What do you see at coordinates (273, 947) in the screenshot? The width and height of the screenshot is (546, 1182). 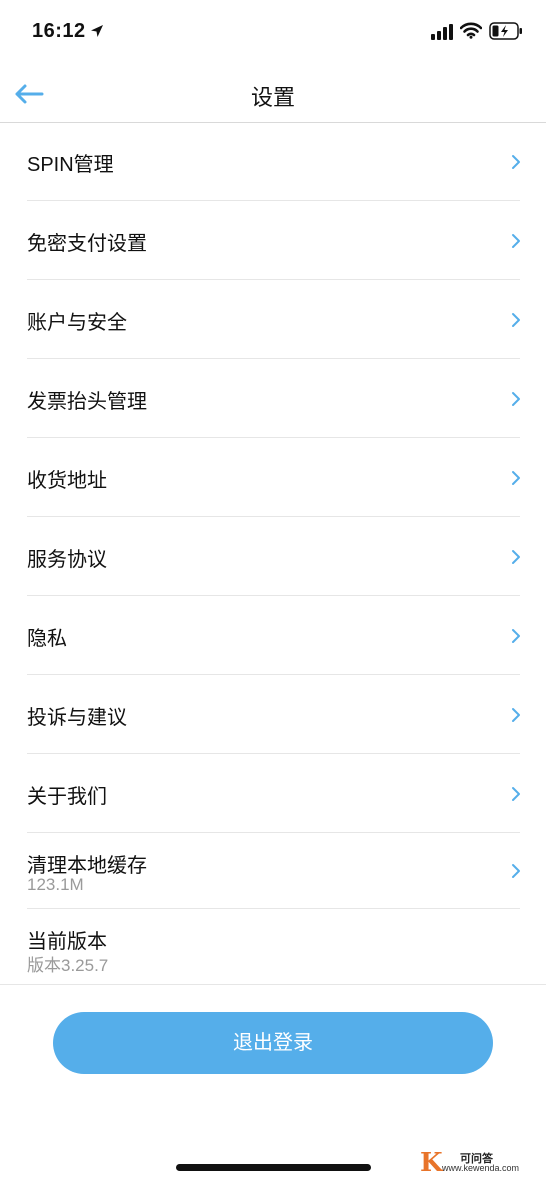 I see `menu-item-current-version: 当前版本 版本3.25.7` at bounding box center [273, 947].